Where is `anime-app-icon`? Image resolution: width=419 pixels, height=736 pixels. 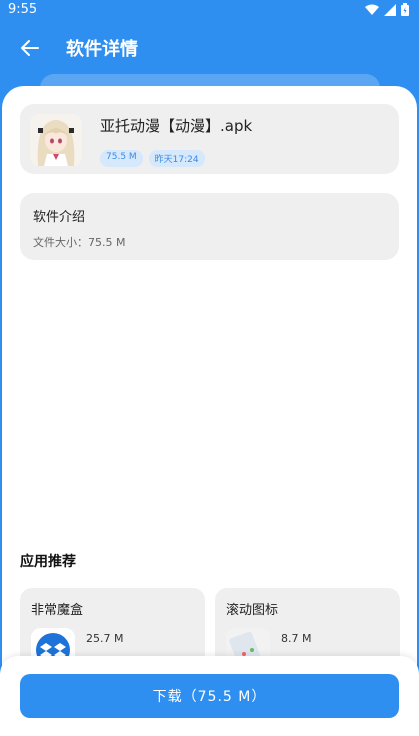 anime-app-icon is located at coordinates (56, 140).